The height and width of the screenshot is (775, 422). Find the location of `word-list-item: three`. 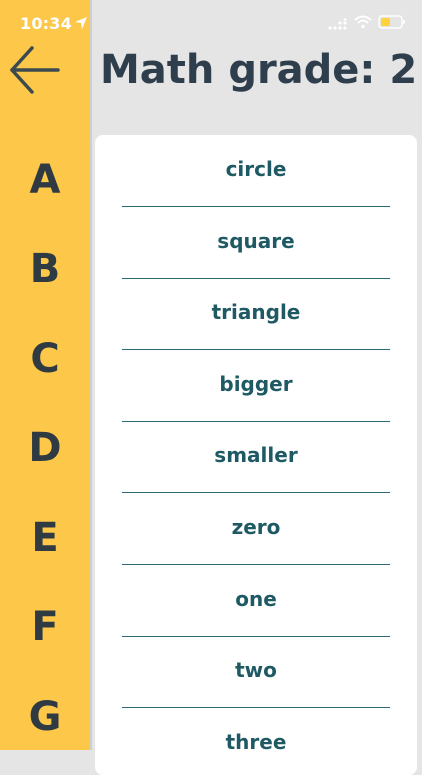

word-list-item: three is located at coordinates (256, 741).